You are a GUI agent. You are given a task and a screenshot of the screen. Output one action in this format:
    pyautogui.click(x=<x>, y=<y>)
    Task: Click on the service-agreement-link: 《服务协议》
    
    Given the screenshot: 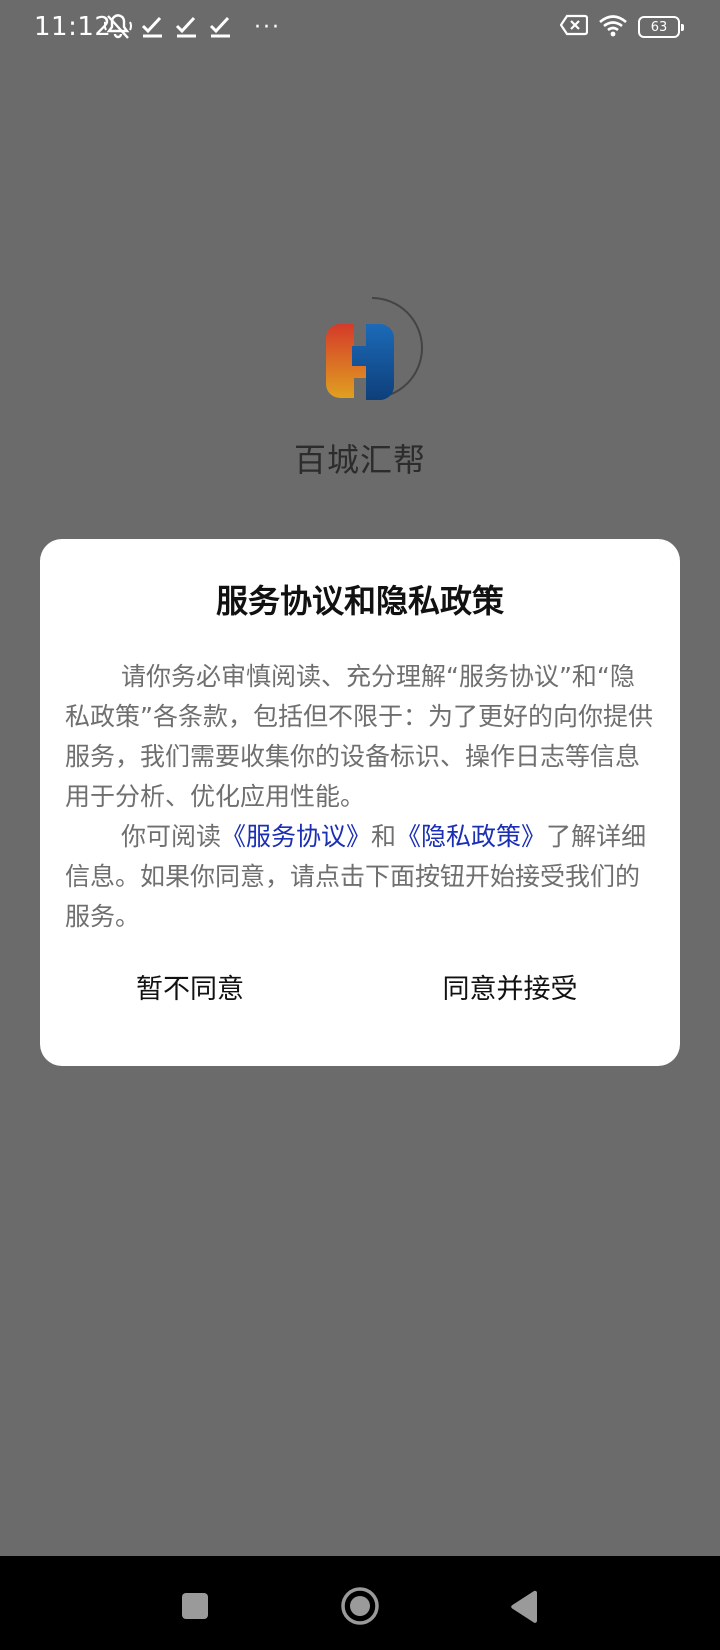 What is the action you would take?
    pyautogui.click(x=296, y=836)
    